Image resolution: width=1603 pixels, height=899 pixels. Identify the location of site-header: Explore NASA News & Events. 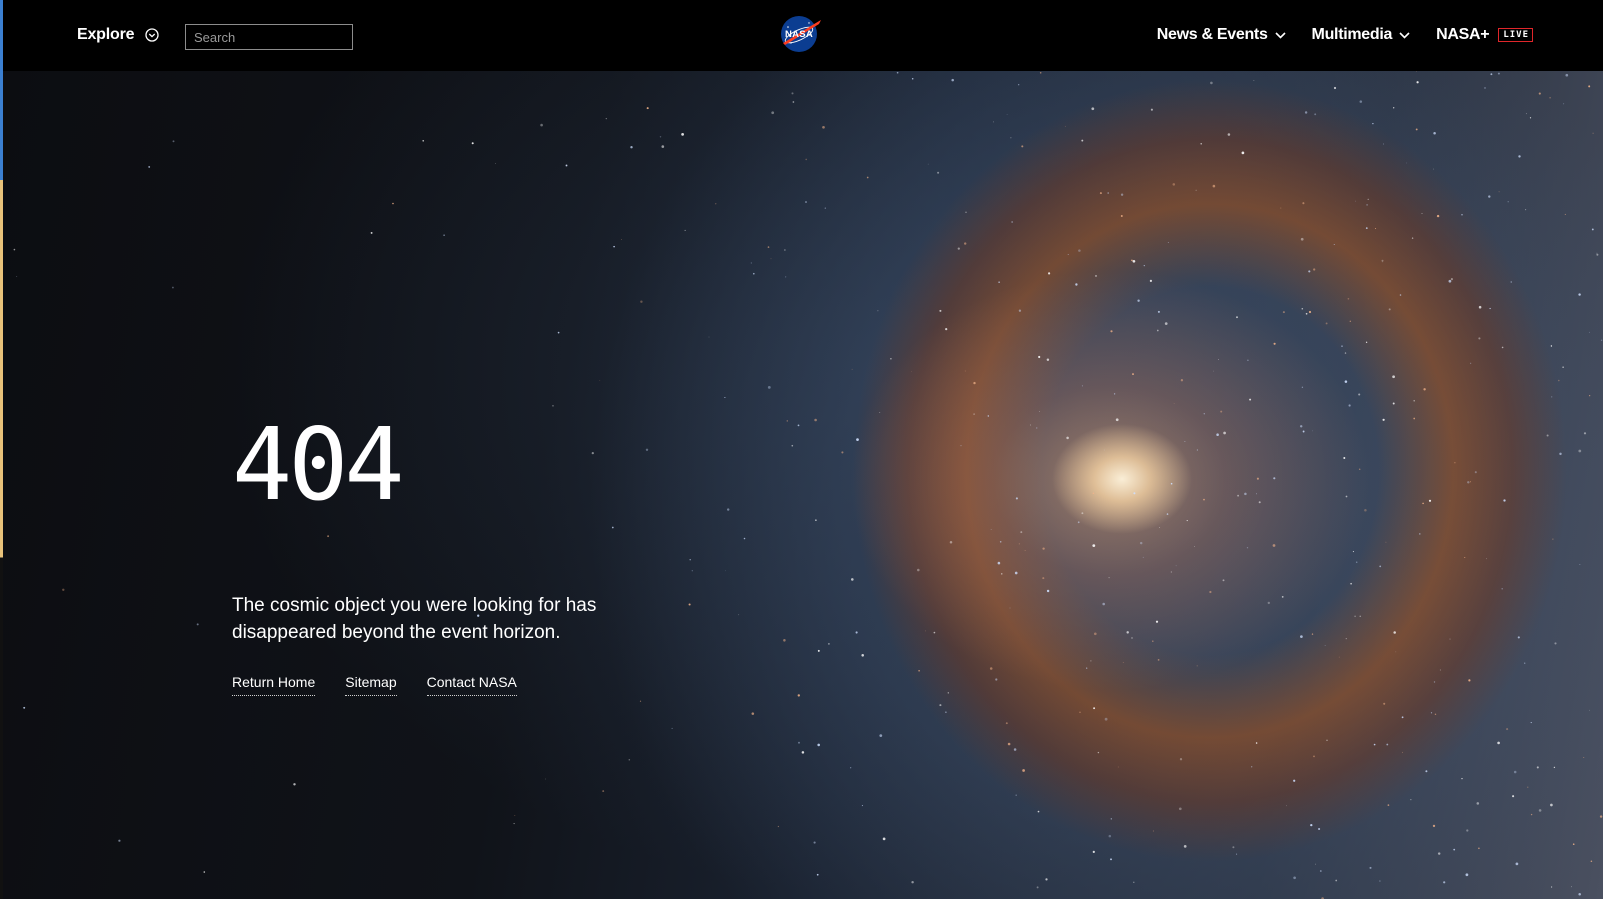
(801, 35).